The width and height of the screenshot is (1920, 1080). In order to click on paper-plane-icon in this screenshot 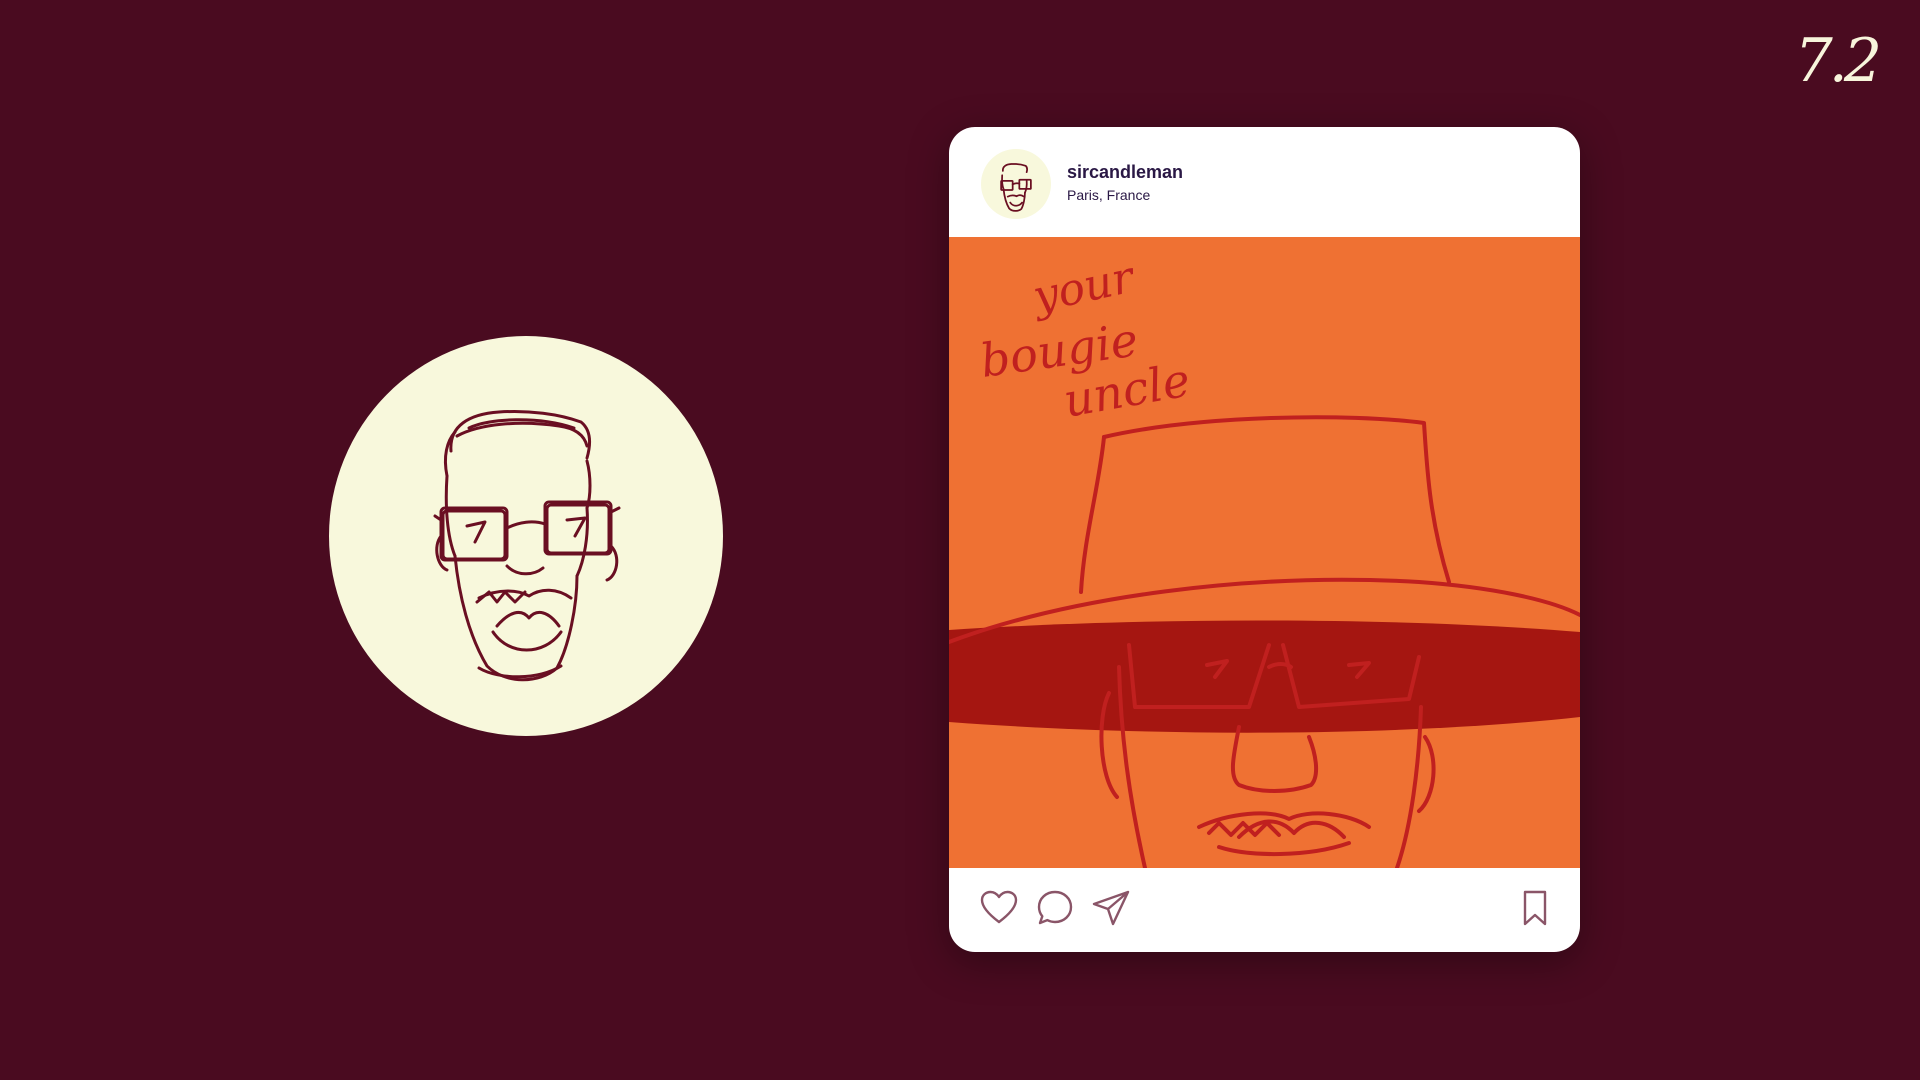, I will do `click(1111, 908)`.